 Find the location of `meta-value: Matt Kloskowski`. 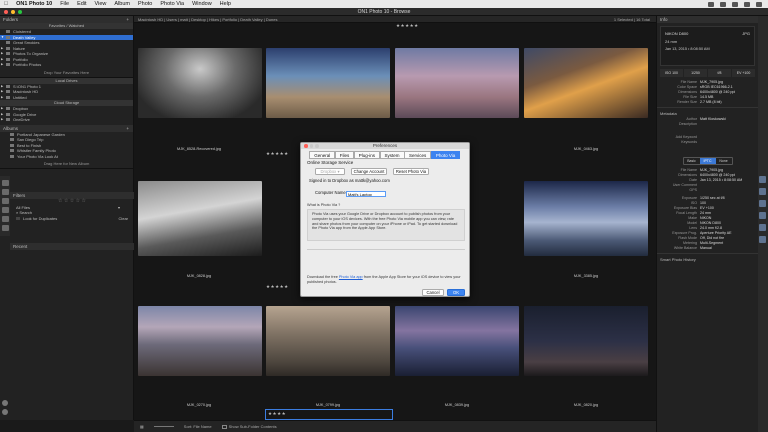

meta-value: Matt Kloskowski is located at coordinates (713, 119).